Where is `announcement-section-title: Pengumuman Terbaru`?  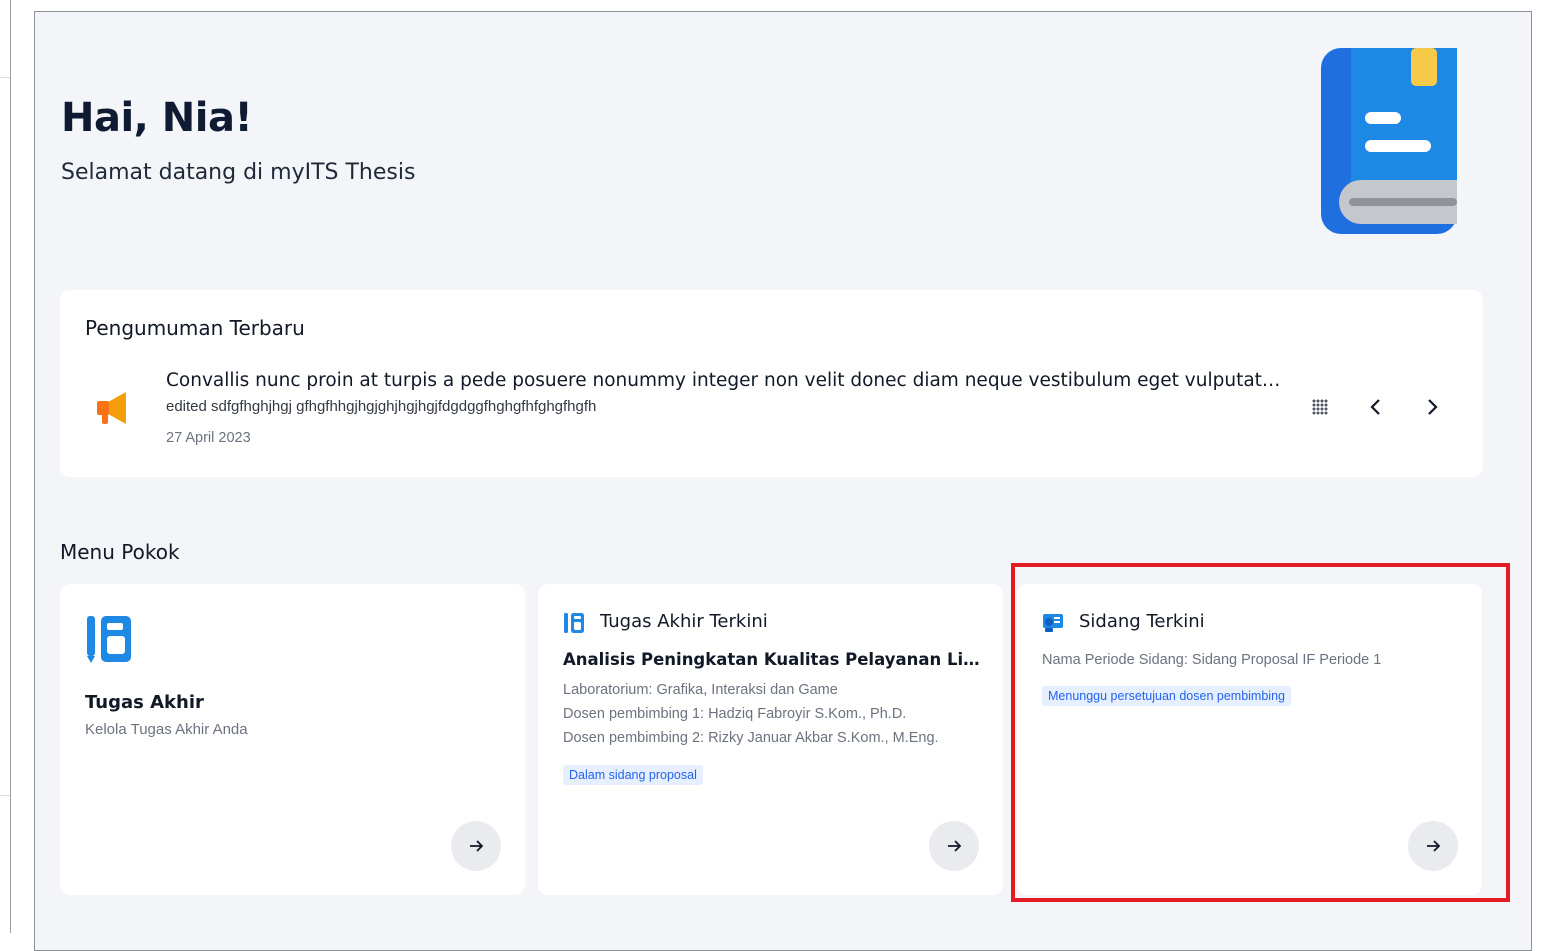
announcement-section-title: Pengumuman Terbaru is located at coordinates (195, 328).